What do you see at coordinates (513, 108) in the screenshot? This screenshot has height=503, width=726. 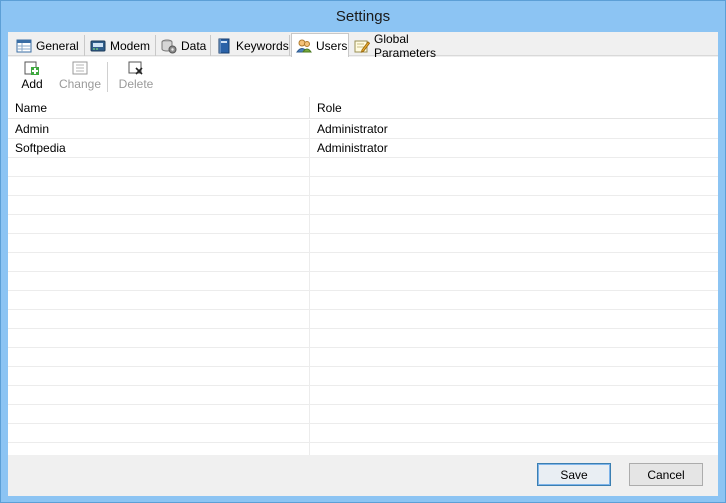 I see `column-header-role: Role` at bounding box center [513, 108].